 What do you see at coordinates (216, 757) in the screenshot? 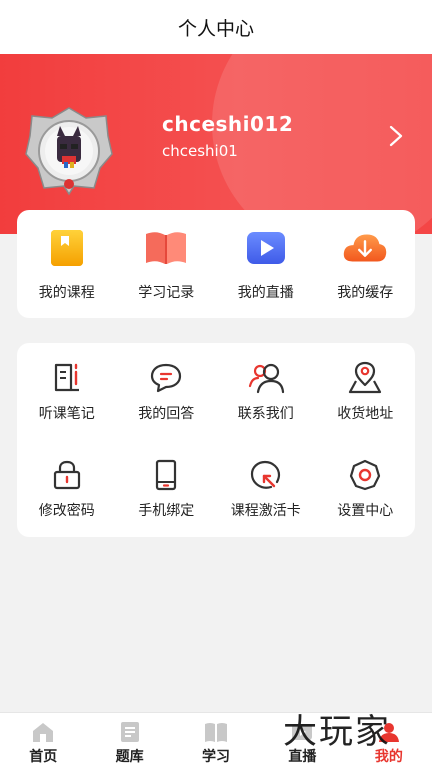
I see `tab-label: 学习` at bounding box center [216, 757].